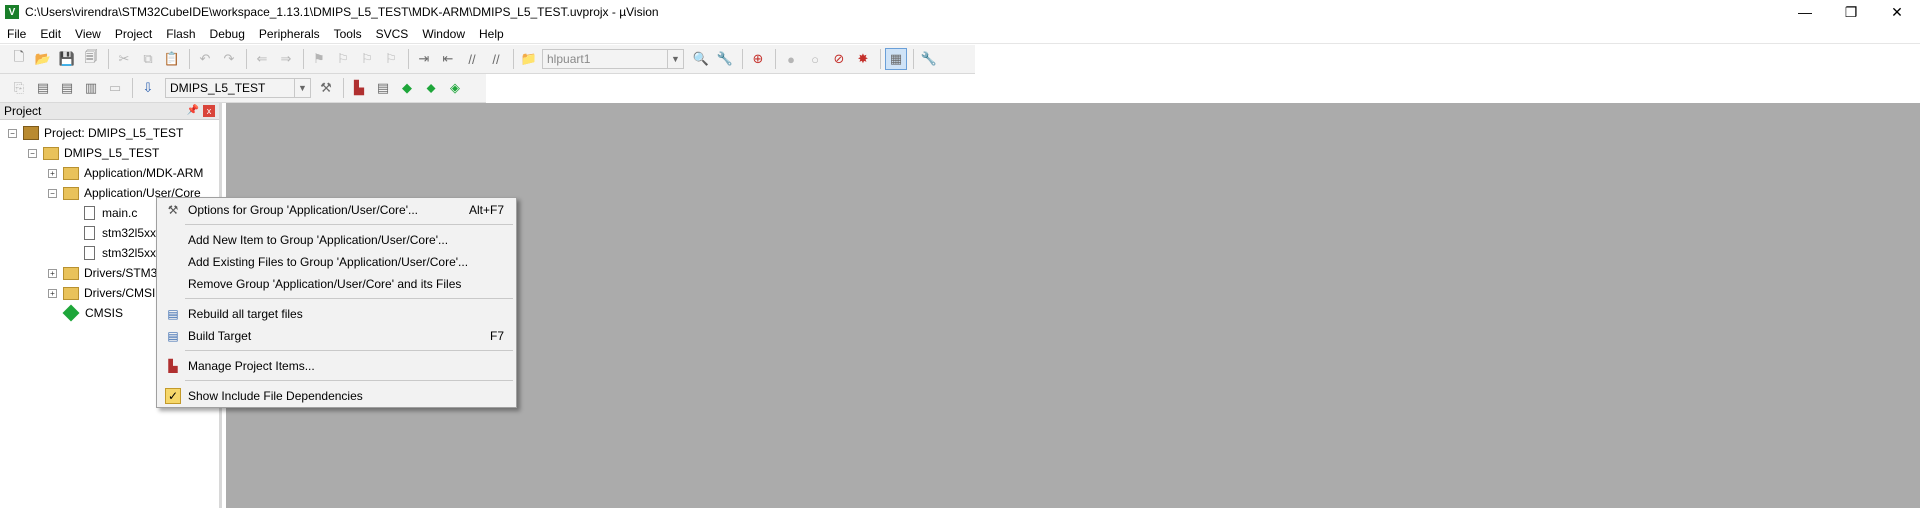 The image size is (1920, 508). What do you see at coordinates (336, 396) in the screenshot?
I see `menu-item-show-include-deps: ✓ Show Include File Dependencies` at bounding box center [336, 396].